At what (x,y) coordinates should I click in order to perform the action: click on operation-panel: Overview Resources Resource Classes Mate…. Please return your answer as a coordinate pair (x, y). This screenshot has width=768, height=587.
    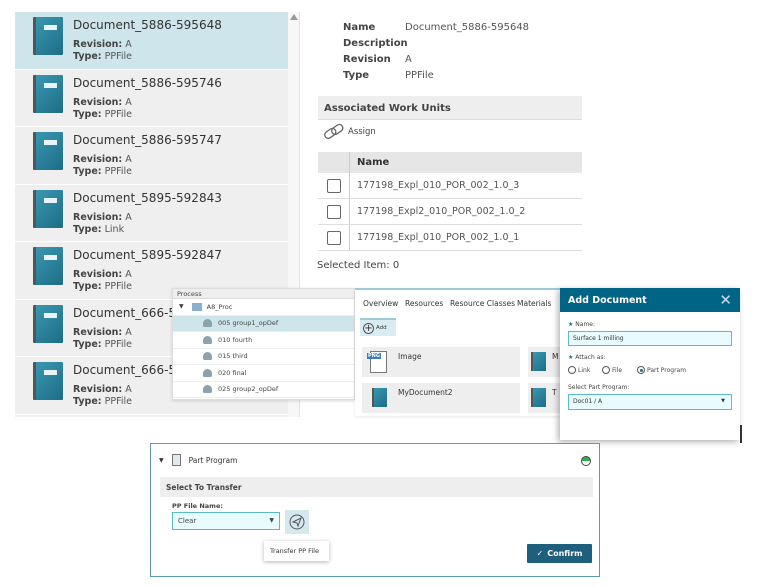
    Looking at the image, I should click on (457, 352).